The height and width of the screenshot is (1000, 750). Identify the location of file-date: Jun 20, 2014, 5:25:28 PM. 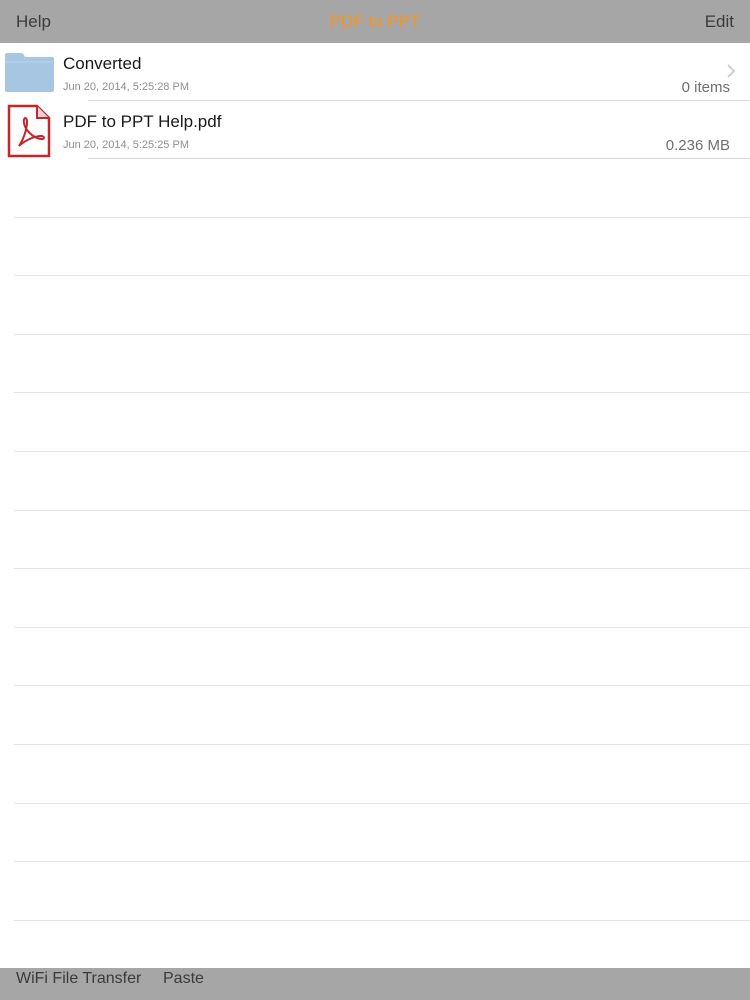
(126, 87).